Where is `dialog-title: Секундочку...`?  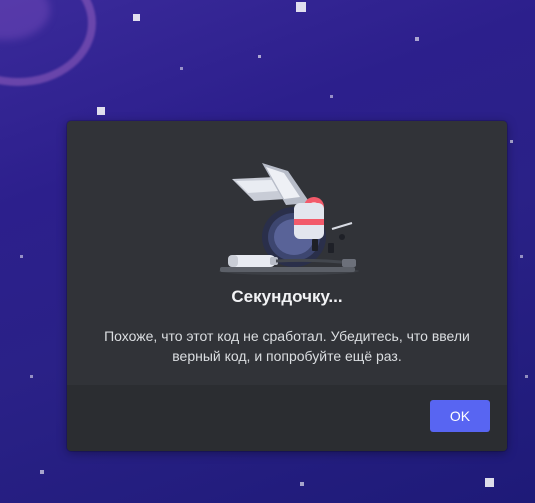
dialog-title: Секундочку... is located at coordinates (287, 296).